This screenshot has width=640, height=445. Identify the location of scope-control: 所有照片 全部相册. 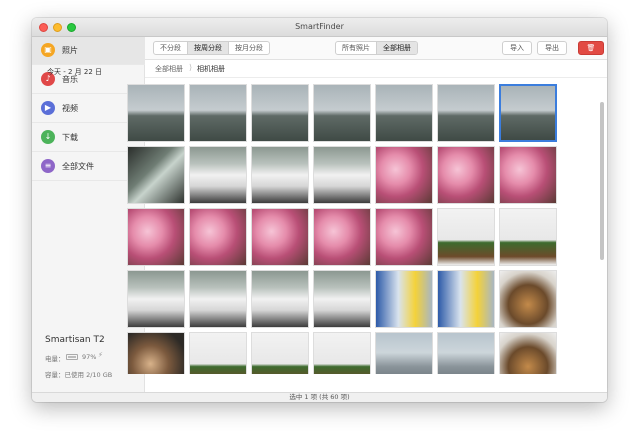
(376, 48).